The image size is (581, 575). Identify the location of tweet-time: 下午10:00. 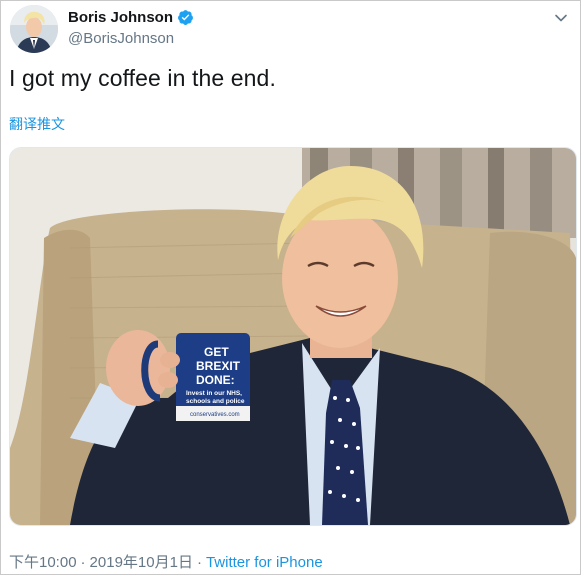
(43, 561).